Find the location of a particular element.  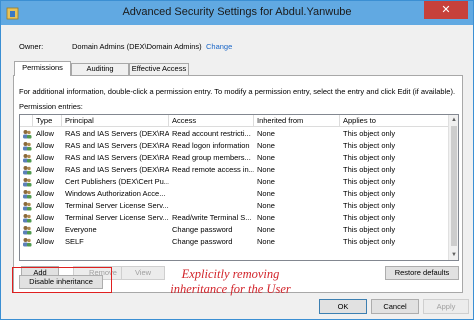

column-header-access: Access is located at coordinates (211, 121).